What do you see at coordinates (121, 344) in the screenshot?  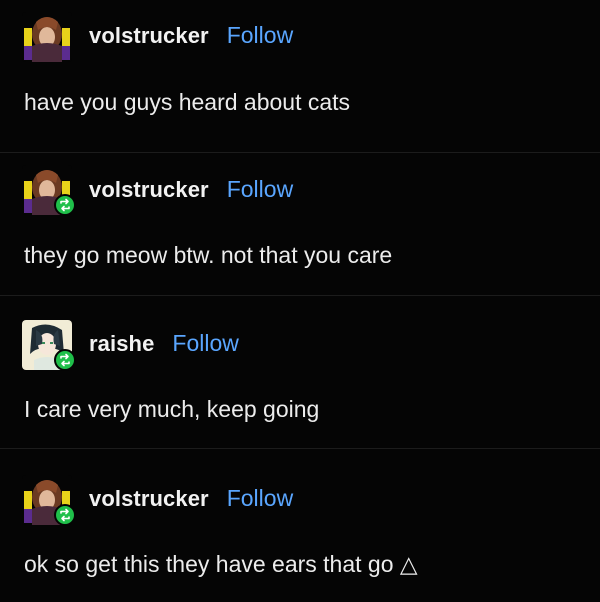 I see `username: raishe` at bounding box center [121, 344].